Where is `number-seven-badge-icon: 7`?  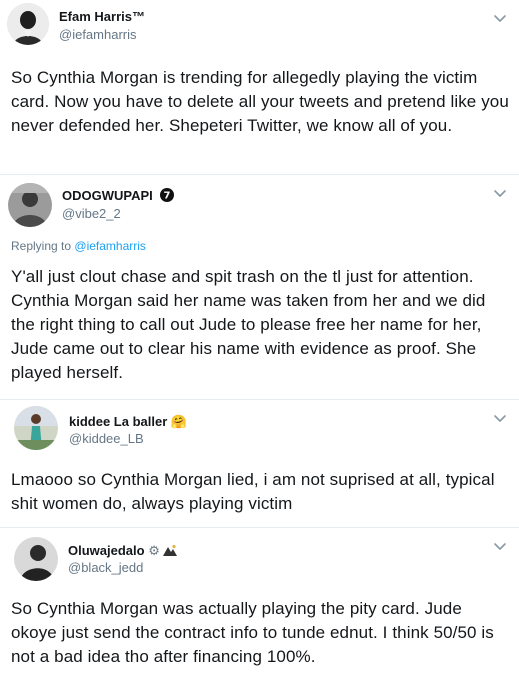 number-seven-badge-icon: 7 is located at coordinates (167, 196).